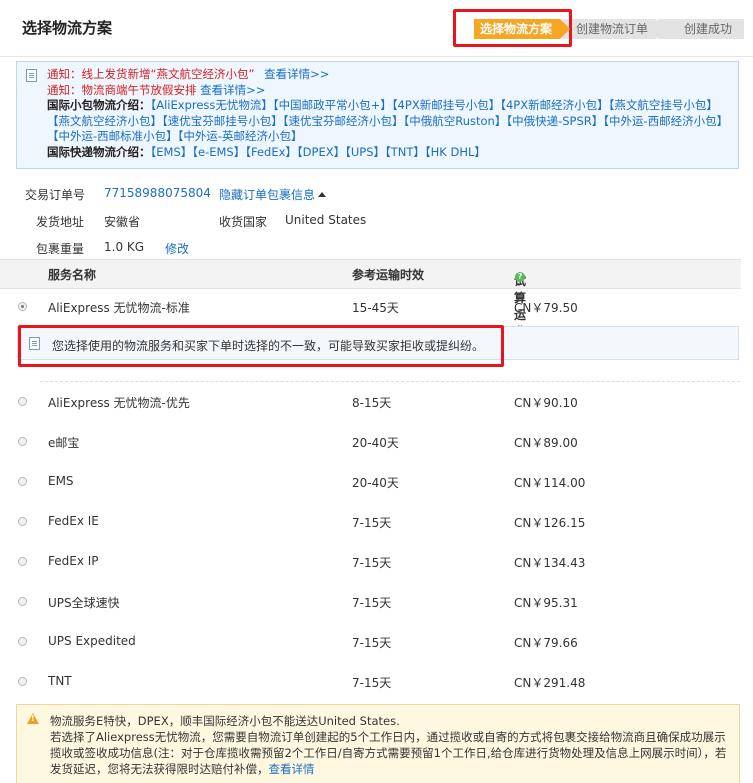 This screenshot has height=783, width=753. I want to click on logistics-link: 【中国邮政平常小包+】, so click(332, 105).